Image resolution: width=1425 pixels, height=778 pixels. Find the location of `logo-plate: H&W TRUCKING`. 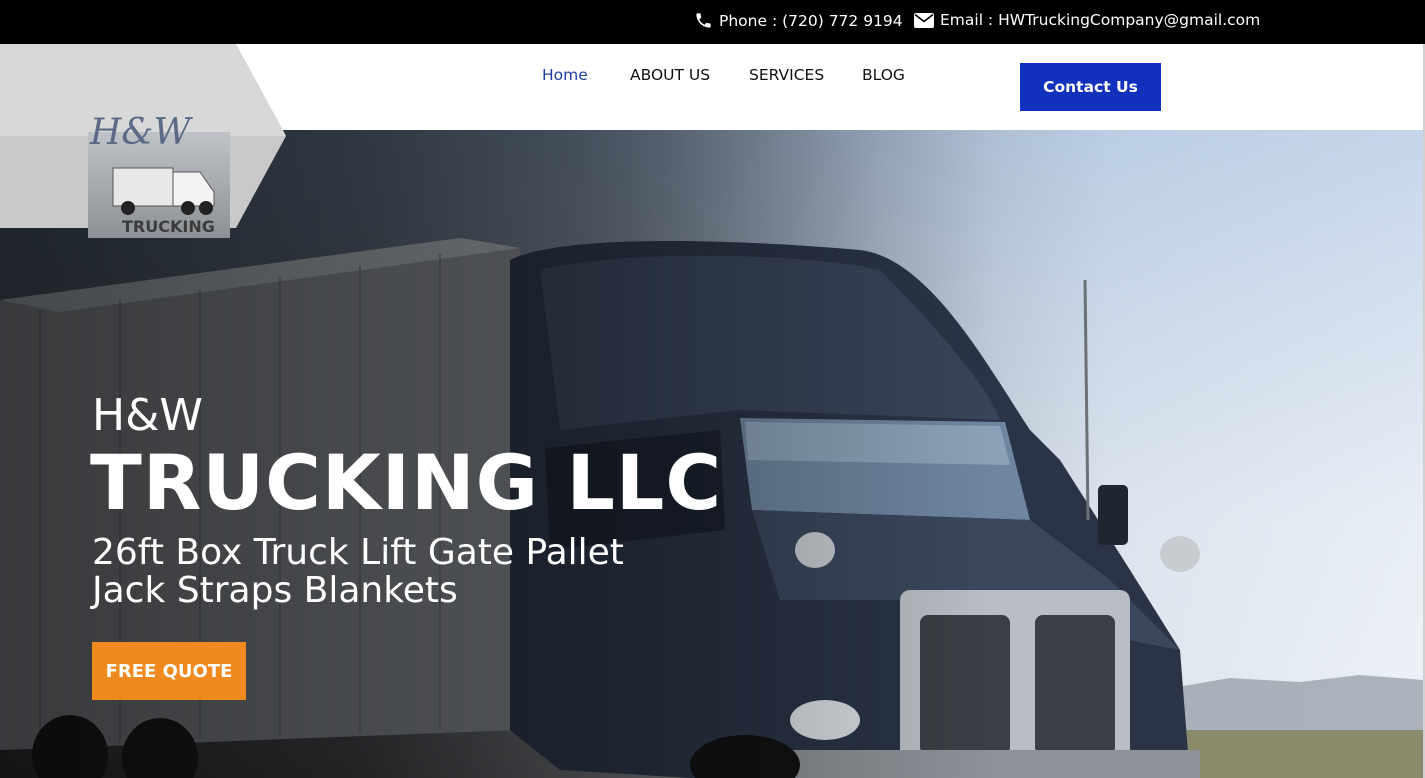

logo-plate: H&W TRUCKING is located at coordinates (145, 141).